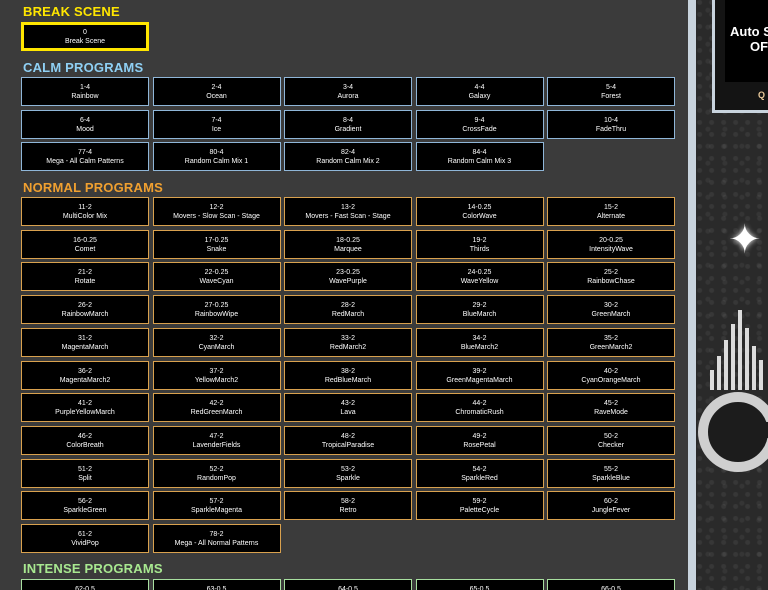  I want to click on program-button: 50-2 Checker, so click(611, 440).